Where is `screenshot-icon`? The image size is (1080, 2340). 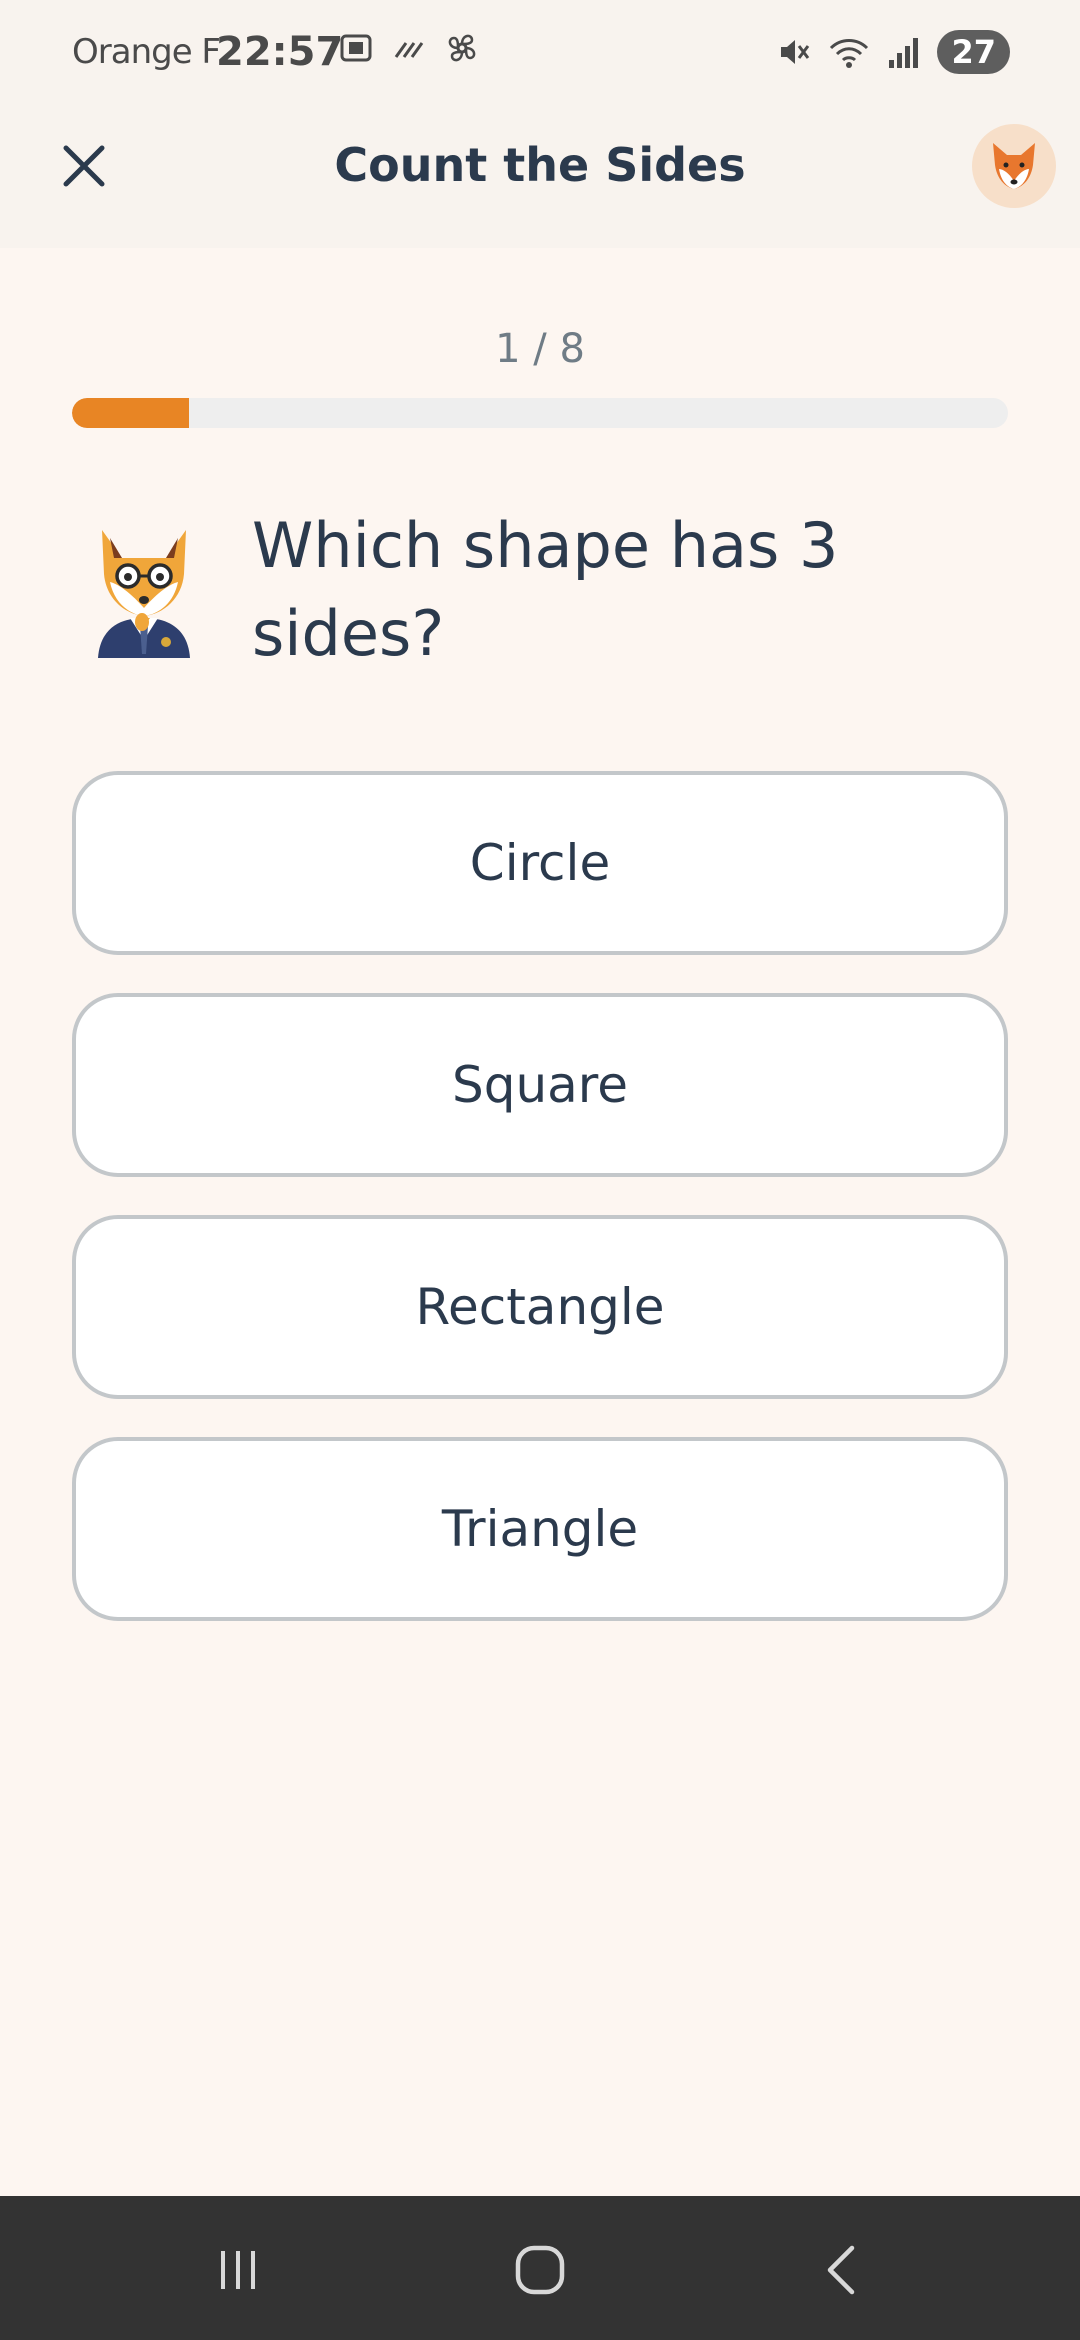
screenshot-icon is located at coordinates (356, 48).